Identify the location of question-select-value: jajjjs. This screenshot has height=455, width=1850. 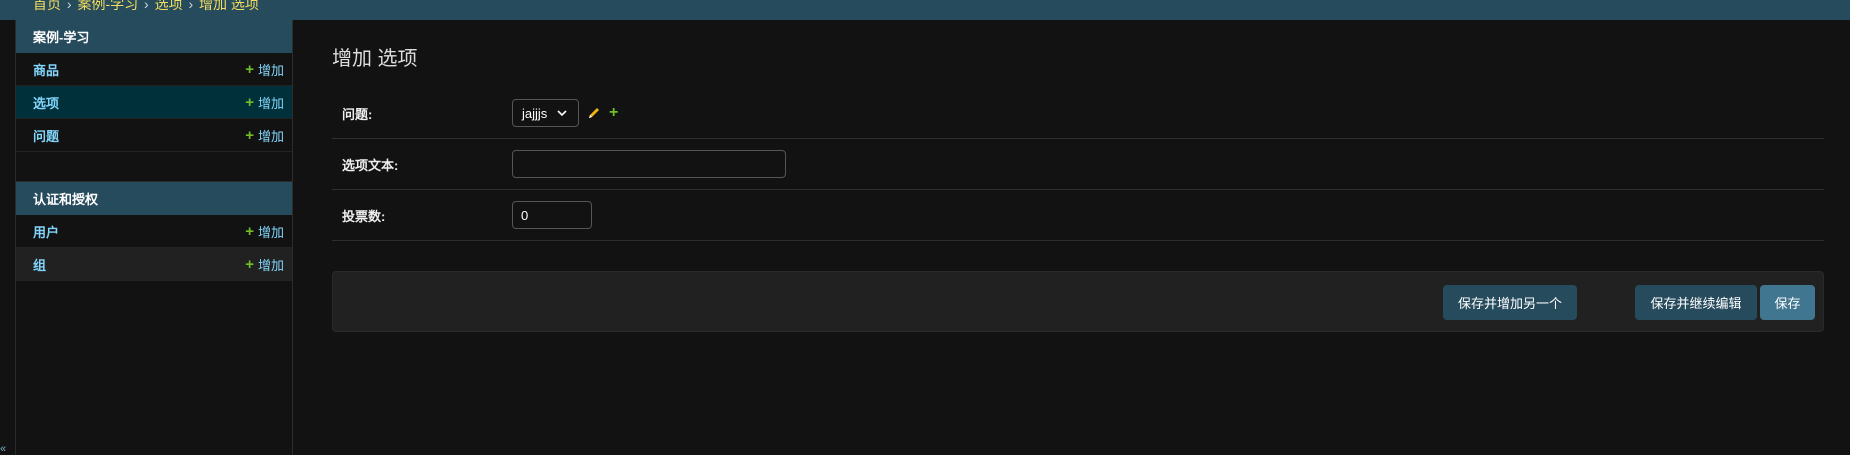
(535, 113).